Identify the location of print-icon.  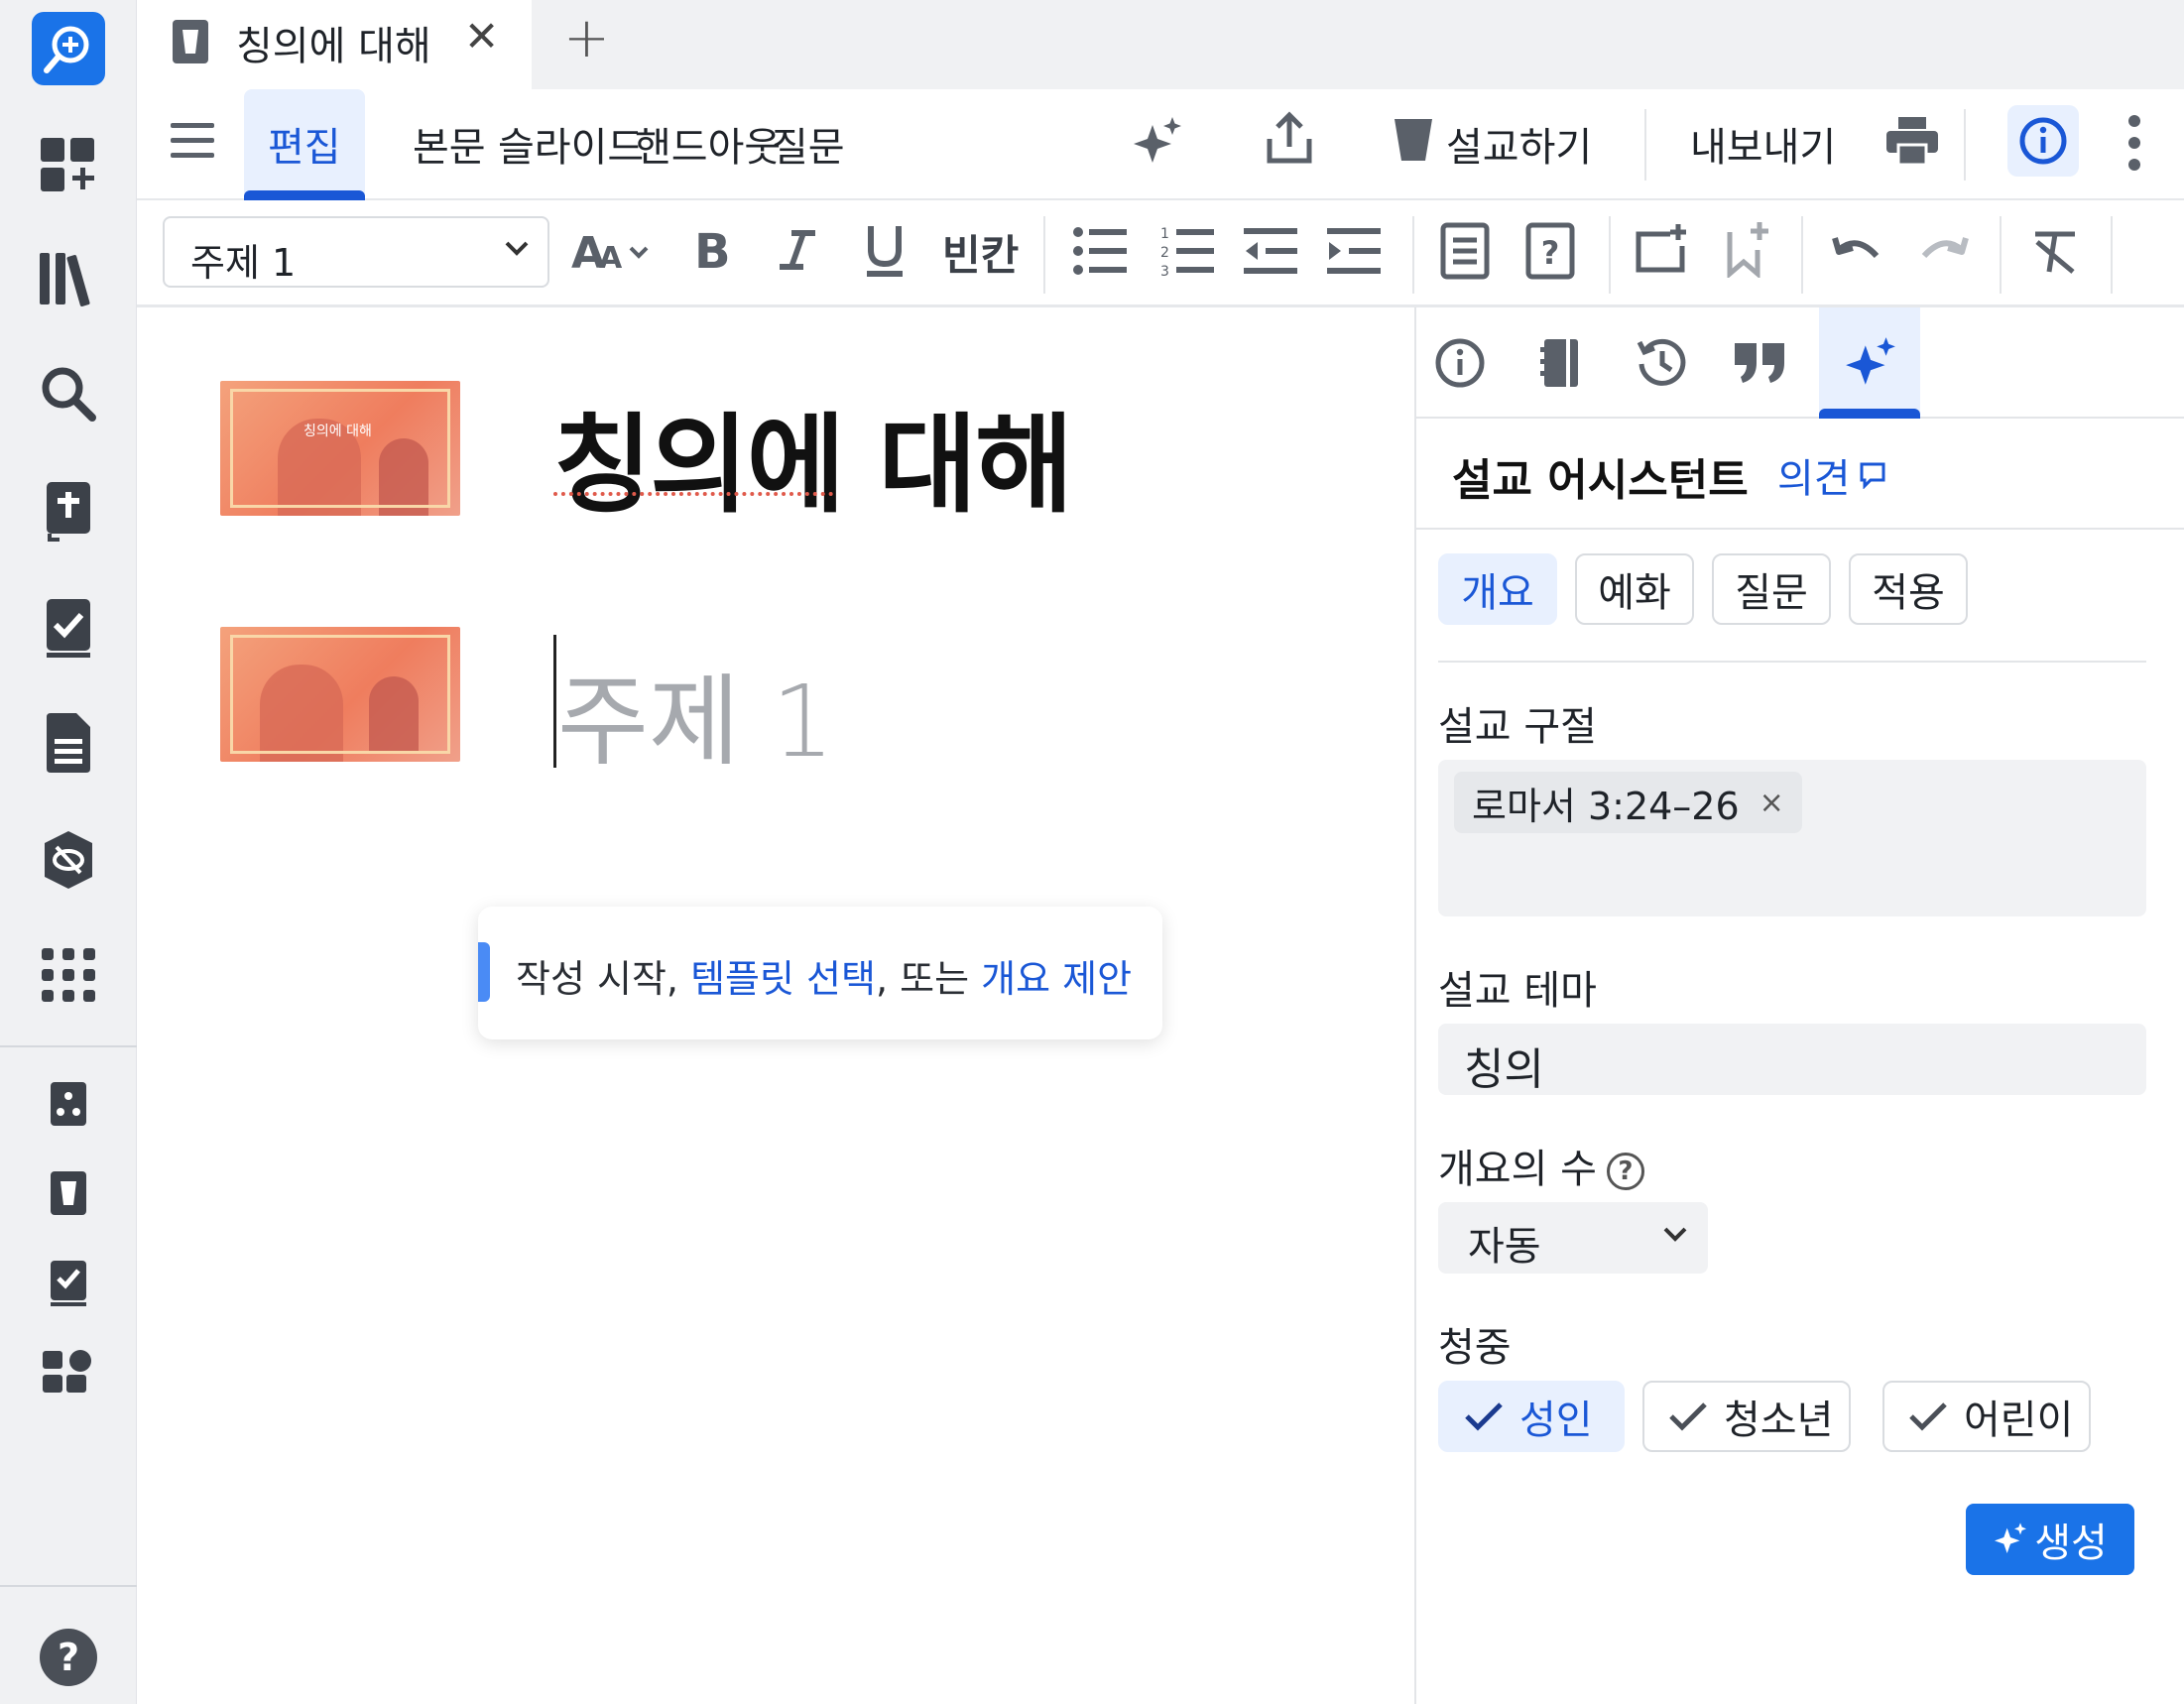
(1912, 143).